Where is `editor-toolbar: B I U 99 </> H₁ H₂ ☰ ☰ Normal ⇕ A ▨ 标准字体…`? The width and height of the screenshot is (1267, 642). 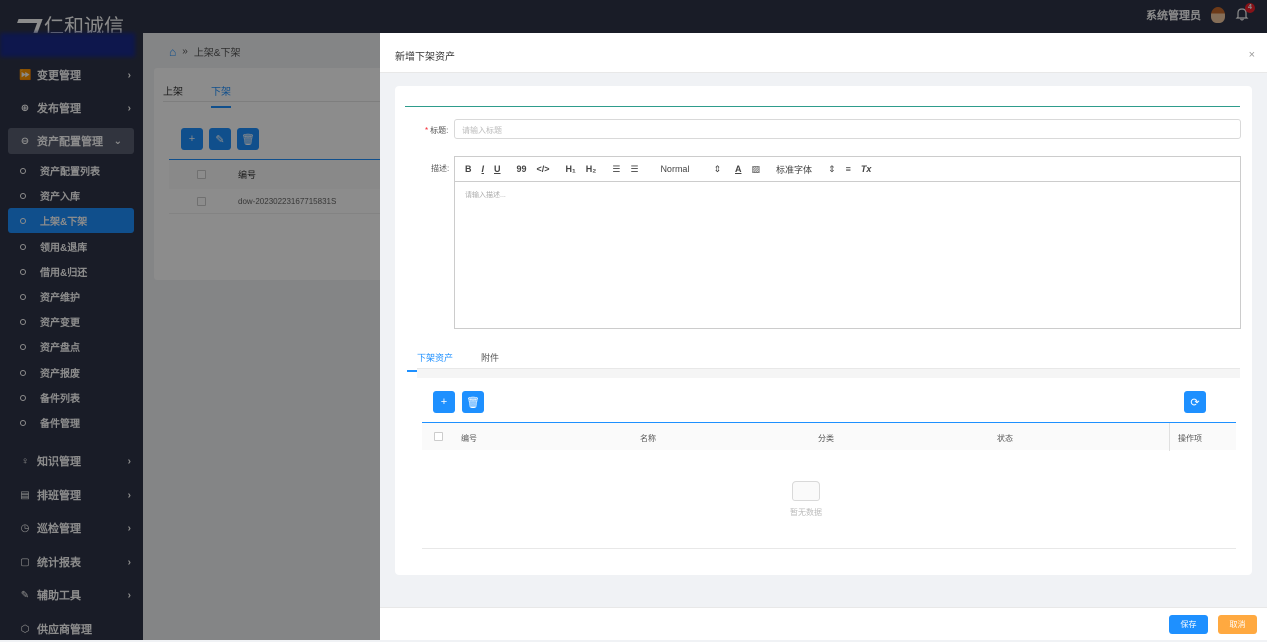
editor-toolbar: B I U 99 </> H₁ H₂ ☰ ☰ Normal ⇕ A ▨ 标准字体… is located at coordinates (847, 169).